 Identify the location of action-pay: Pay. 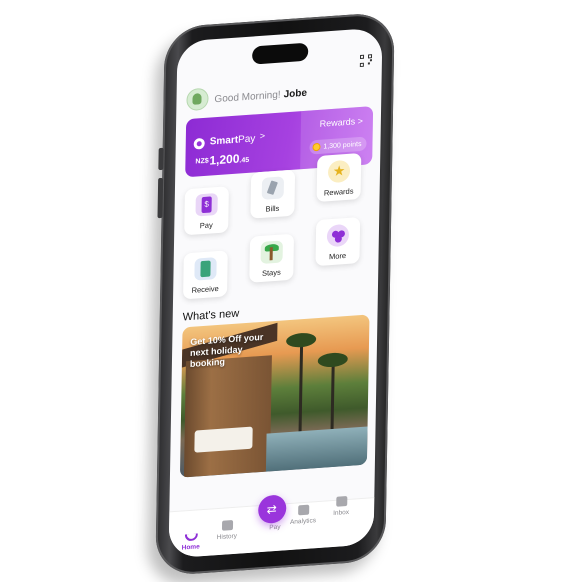
(206, 211).